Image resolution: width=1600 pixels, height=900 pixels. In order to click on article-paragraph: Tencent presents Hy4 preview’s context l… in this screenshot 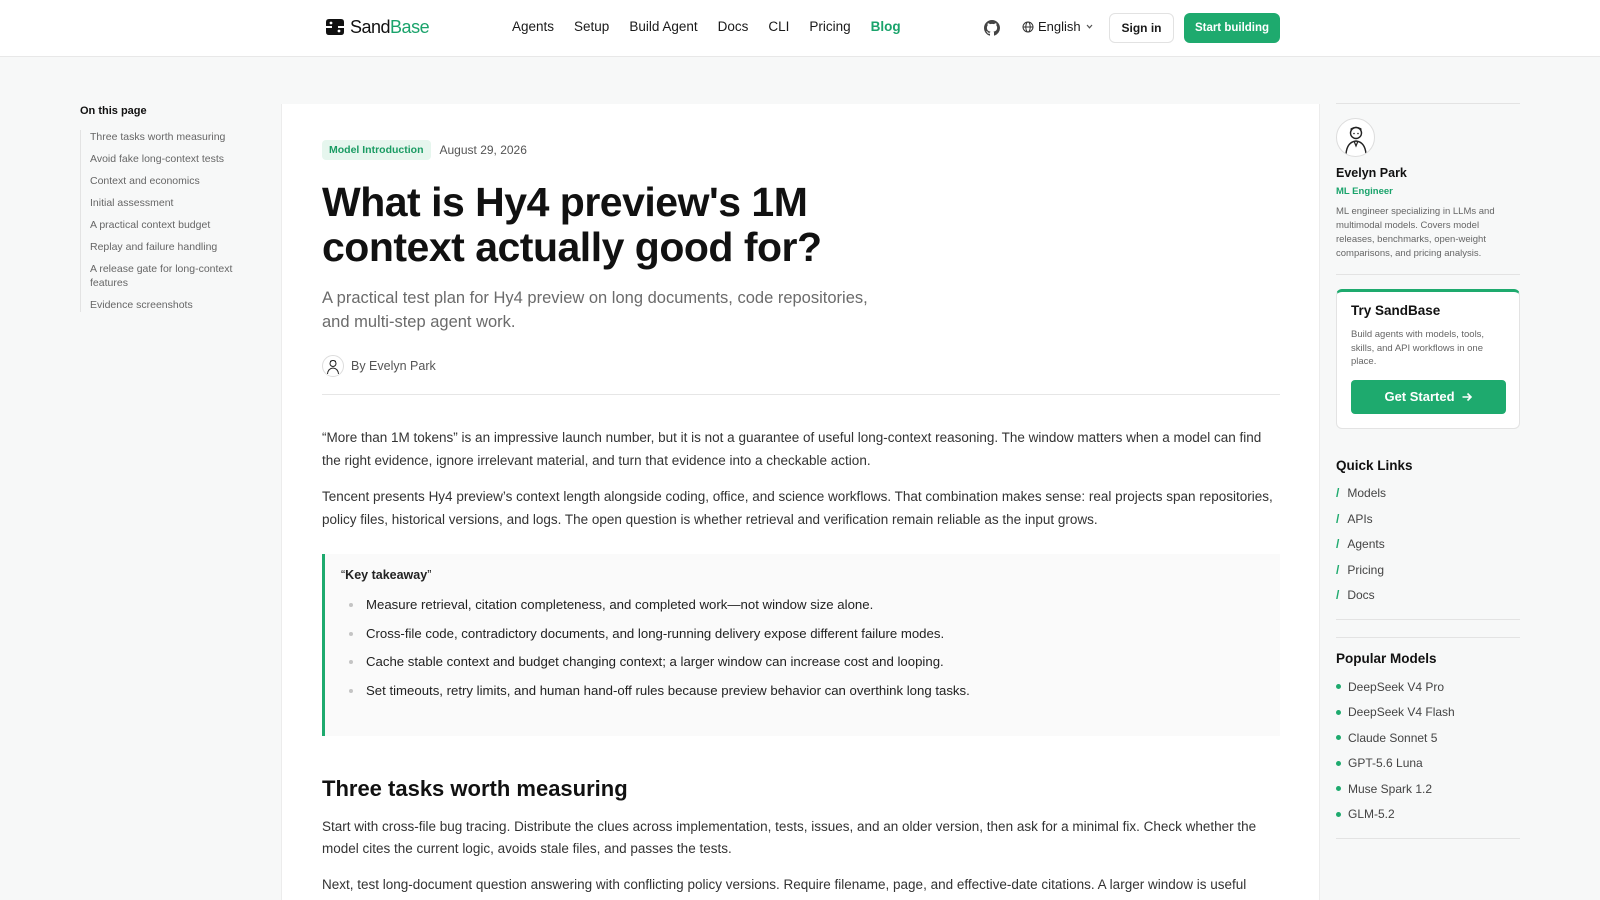, I will do `click(797, 508)`.